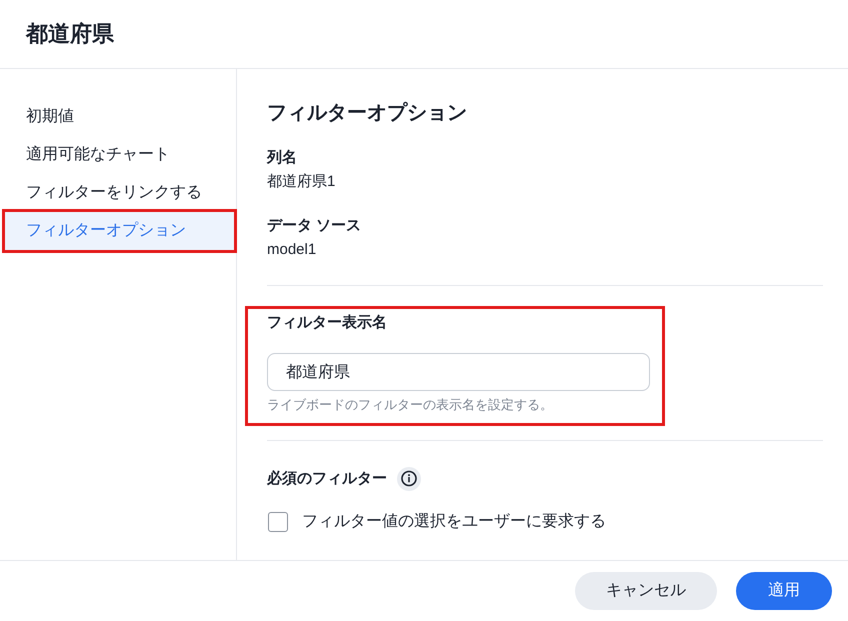 The height and width of the screenshot is (621, 848). Describe the element at coordinates (70, 34) in the screenshot. I see `dialog-title: 都道府県` at that location.